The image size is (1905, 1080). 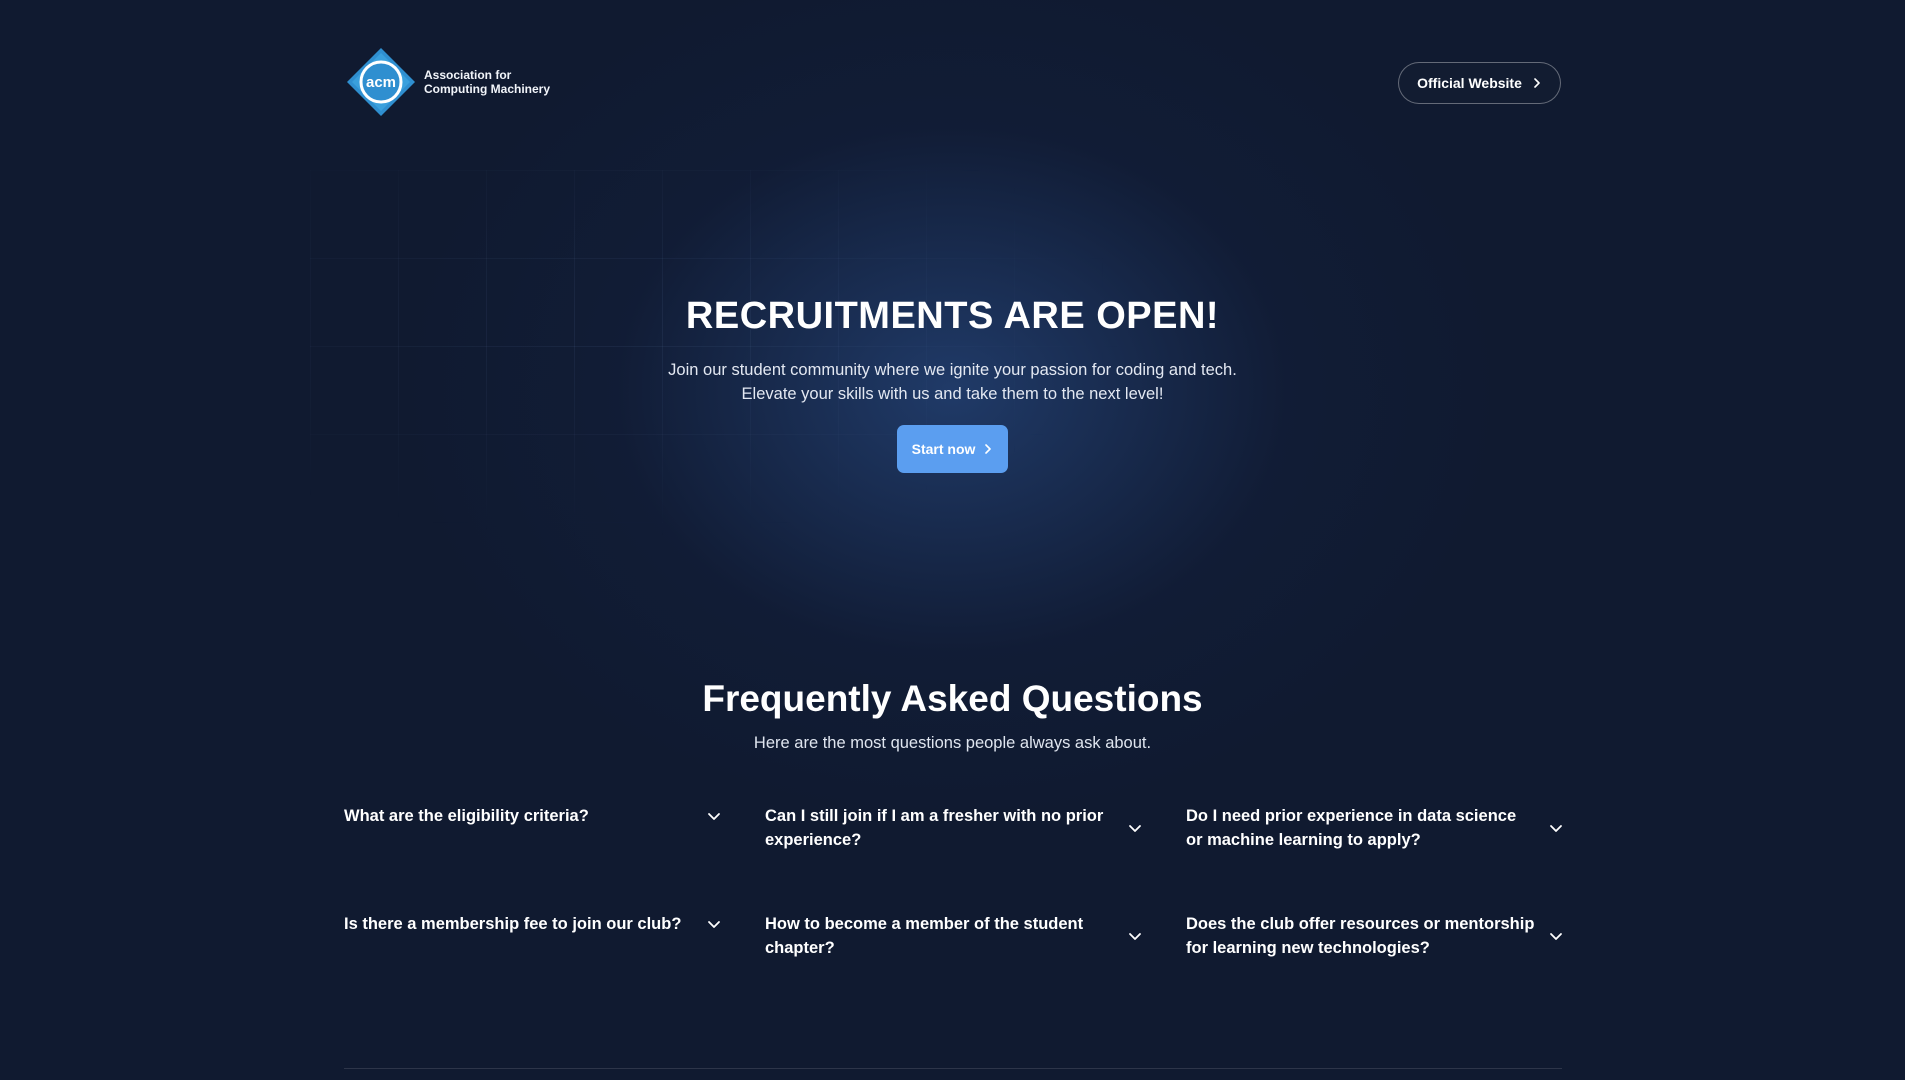 I want to click on acm-logo-icon: acm, so click(x=381, y=82).